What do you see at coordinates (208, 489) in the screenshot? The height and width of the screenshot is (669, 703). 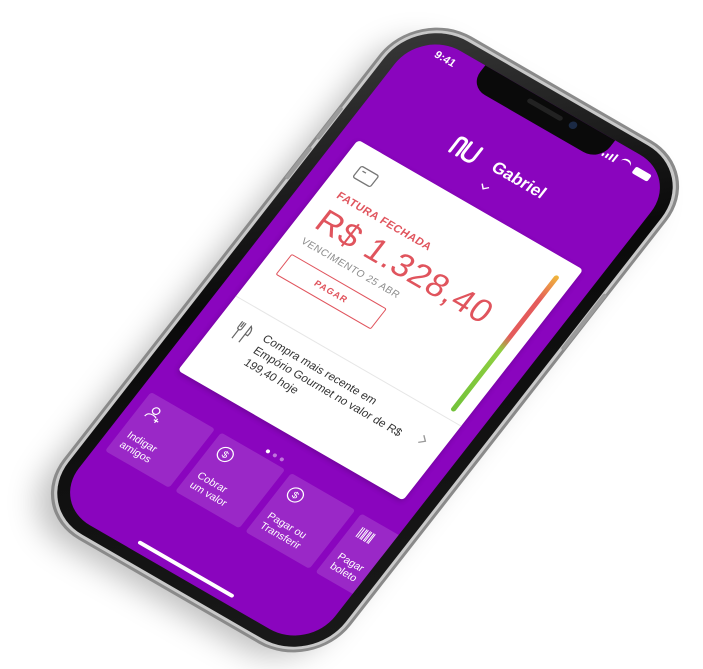 I see `shortcut-label: Cobrar um valor` at bounding box center [208, 489].